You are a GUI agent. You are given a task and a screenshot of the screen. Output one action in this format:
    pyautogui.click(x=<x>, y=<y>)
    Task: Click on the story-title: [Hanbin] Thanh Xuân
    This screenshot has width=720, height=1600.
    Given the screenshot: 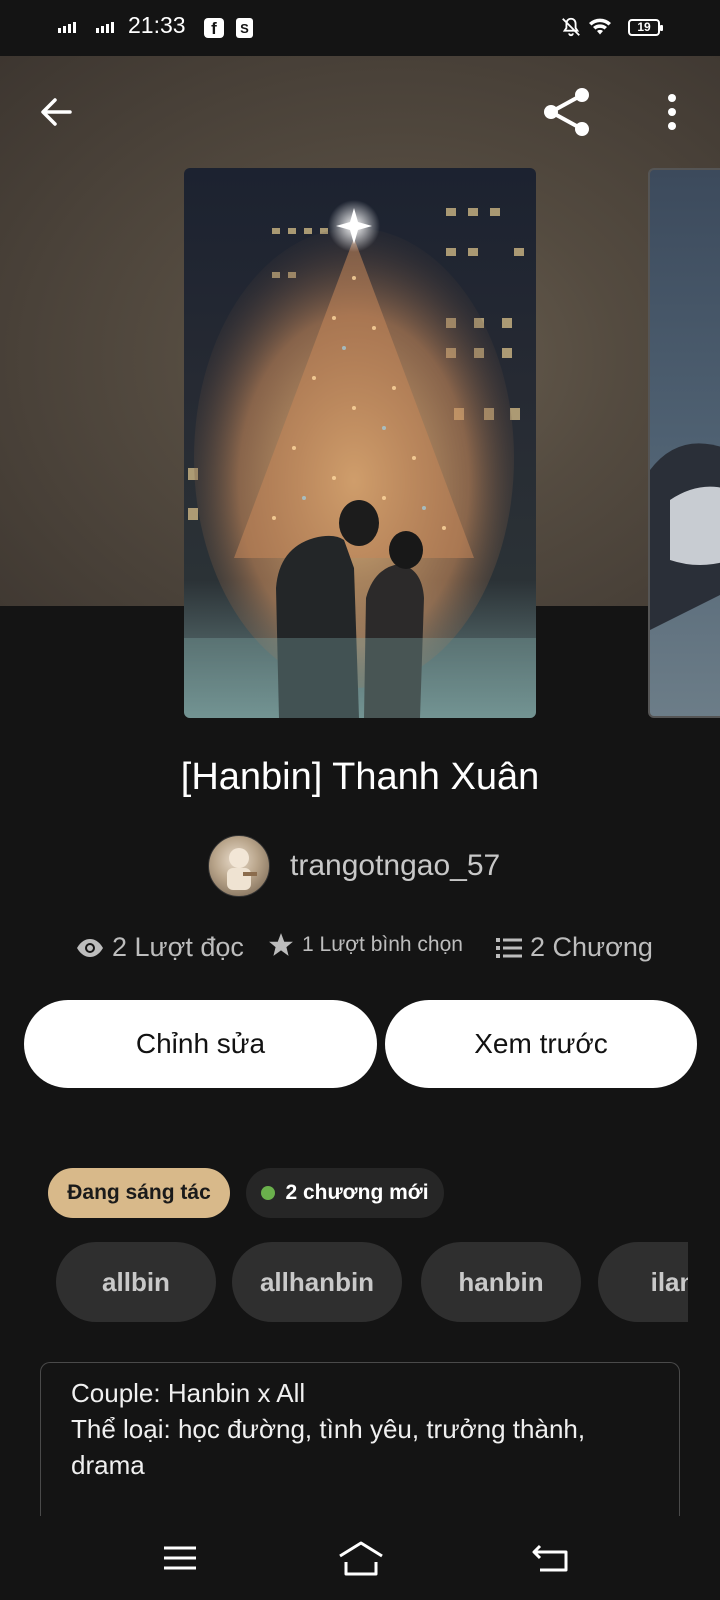 What is the action you would take?
    pyautogui.click(x=360, y=777)
    